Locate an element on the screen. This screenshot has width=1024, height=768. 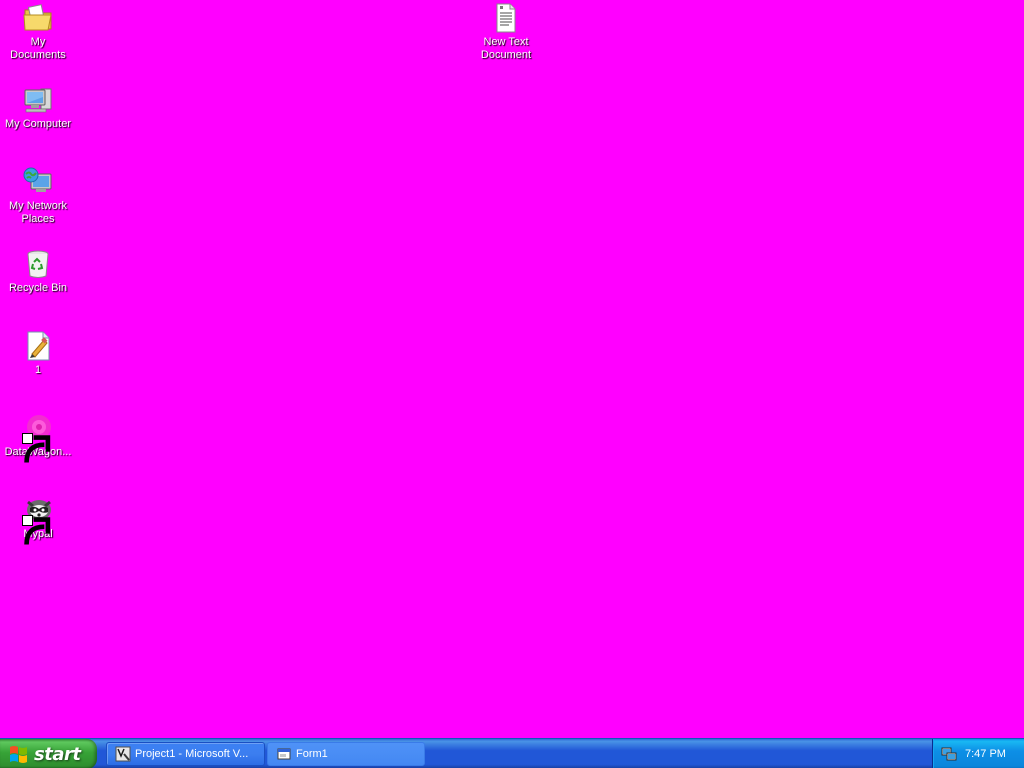
desktop-icon-1: 1 is located at coordinates (38, 353).